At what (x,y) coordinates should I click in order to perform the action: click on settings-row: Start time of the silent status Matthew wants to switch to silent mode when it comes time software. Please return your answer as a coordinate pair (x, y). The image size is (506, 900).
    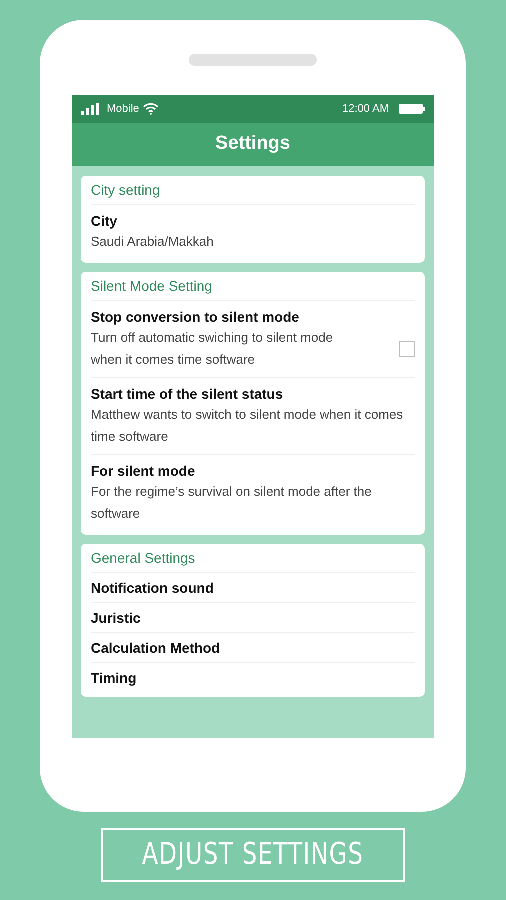
    Looking at the image, I should click on (253, 416).